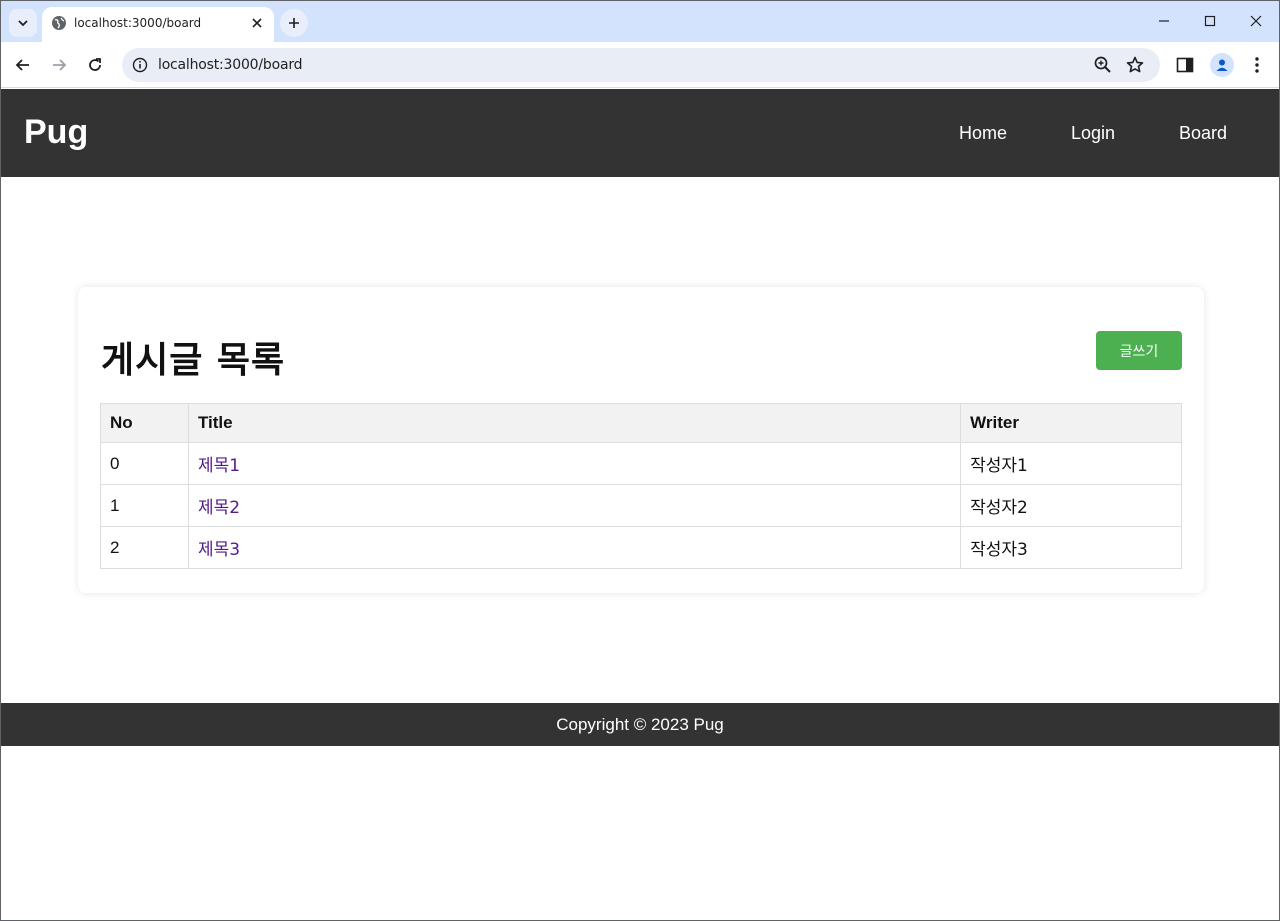 The width and height of the screenshot is (1280, 921). I want to click on copyright-text: Copyright © 2023 Pug, so click(640, 724).